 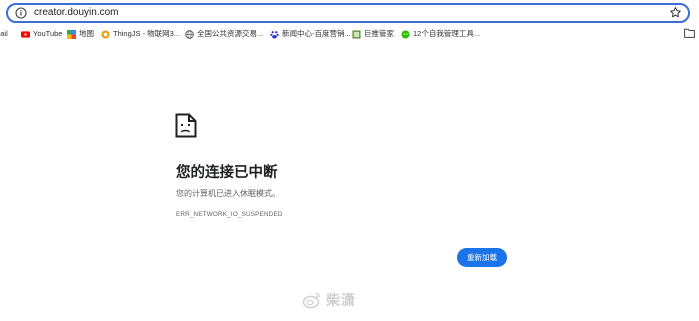 What do you see at coordinates (405, 34) in the screenshot?
I see `wechat-icon` at bounding box center [405, 34].